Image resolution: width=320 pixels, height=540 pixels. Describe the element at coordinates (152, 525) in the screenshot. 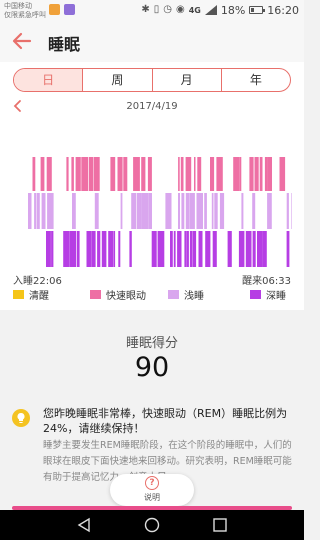

I see `home-circle-icon` at that location.